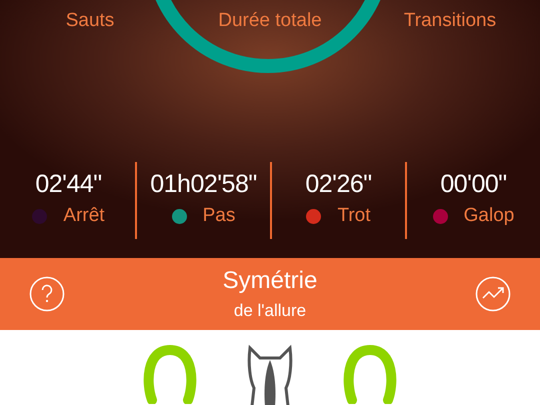  I want to click on help-icon, so click(47, 294).